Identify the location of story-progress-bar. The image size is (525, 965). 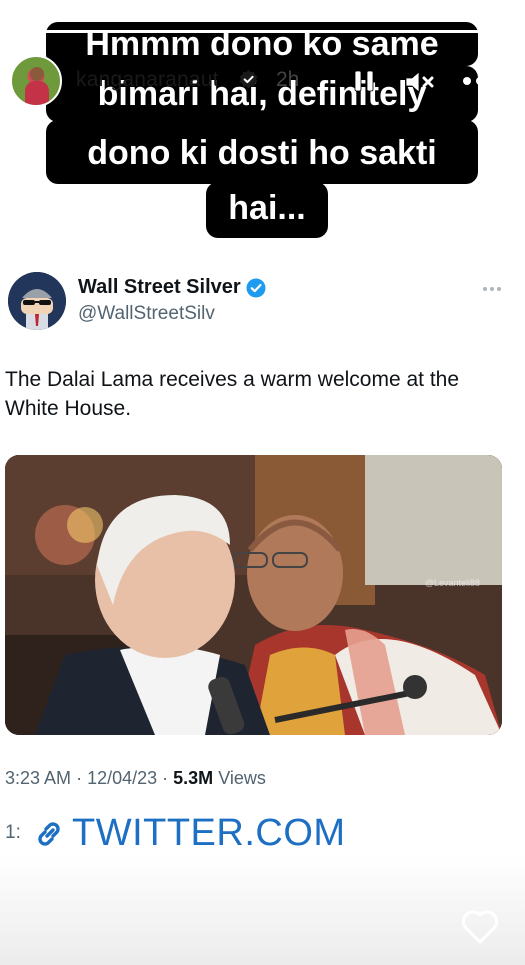
(262, 31).